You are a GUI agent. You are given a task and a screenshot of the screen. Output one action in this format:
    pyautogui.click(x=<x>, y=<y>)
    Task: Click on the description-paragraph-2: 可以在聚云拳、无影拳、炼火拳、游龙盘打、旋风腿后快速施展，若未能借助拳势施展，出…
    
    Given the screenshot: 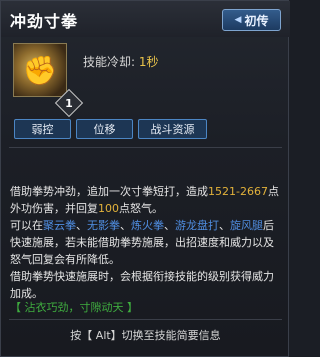 What is the action you would take?
    pyautogui.click(x=146, y=242)
    